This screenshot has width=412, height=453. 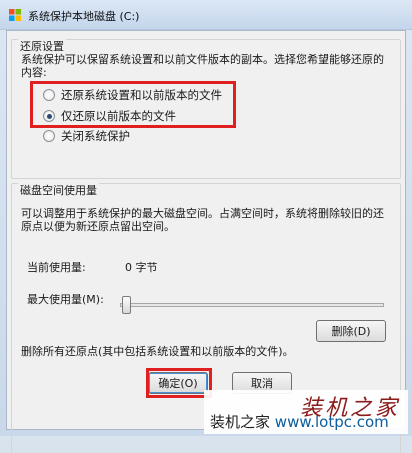 What do you see at coordinates (133, 104) in the screenshot?
I see `options-highlight-box` at bounding box center [133, 104].